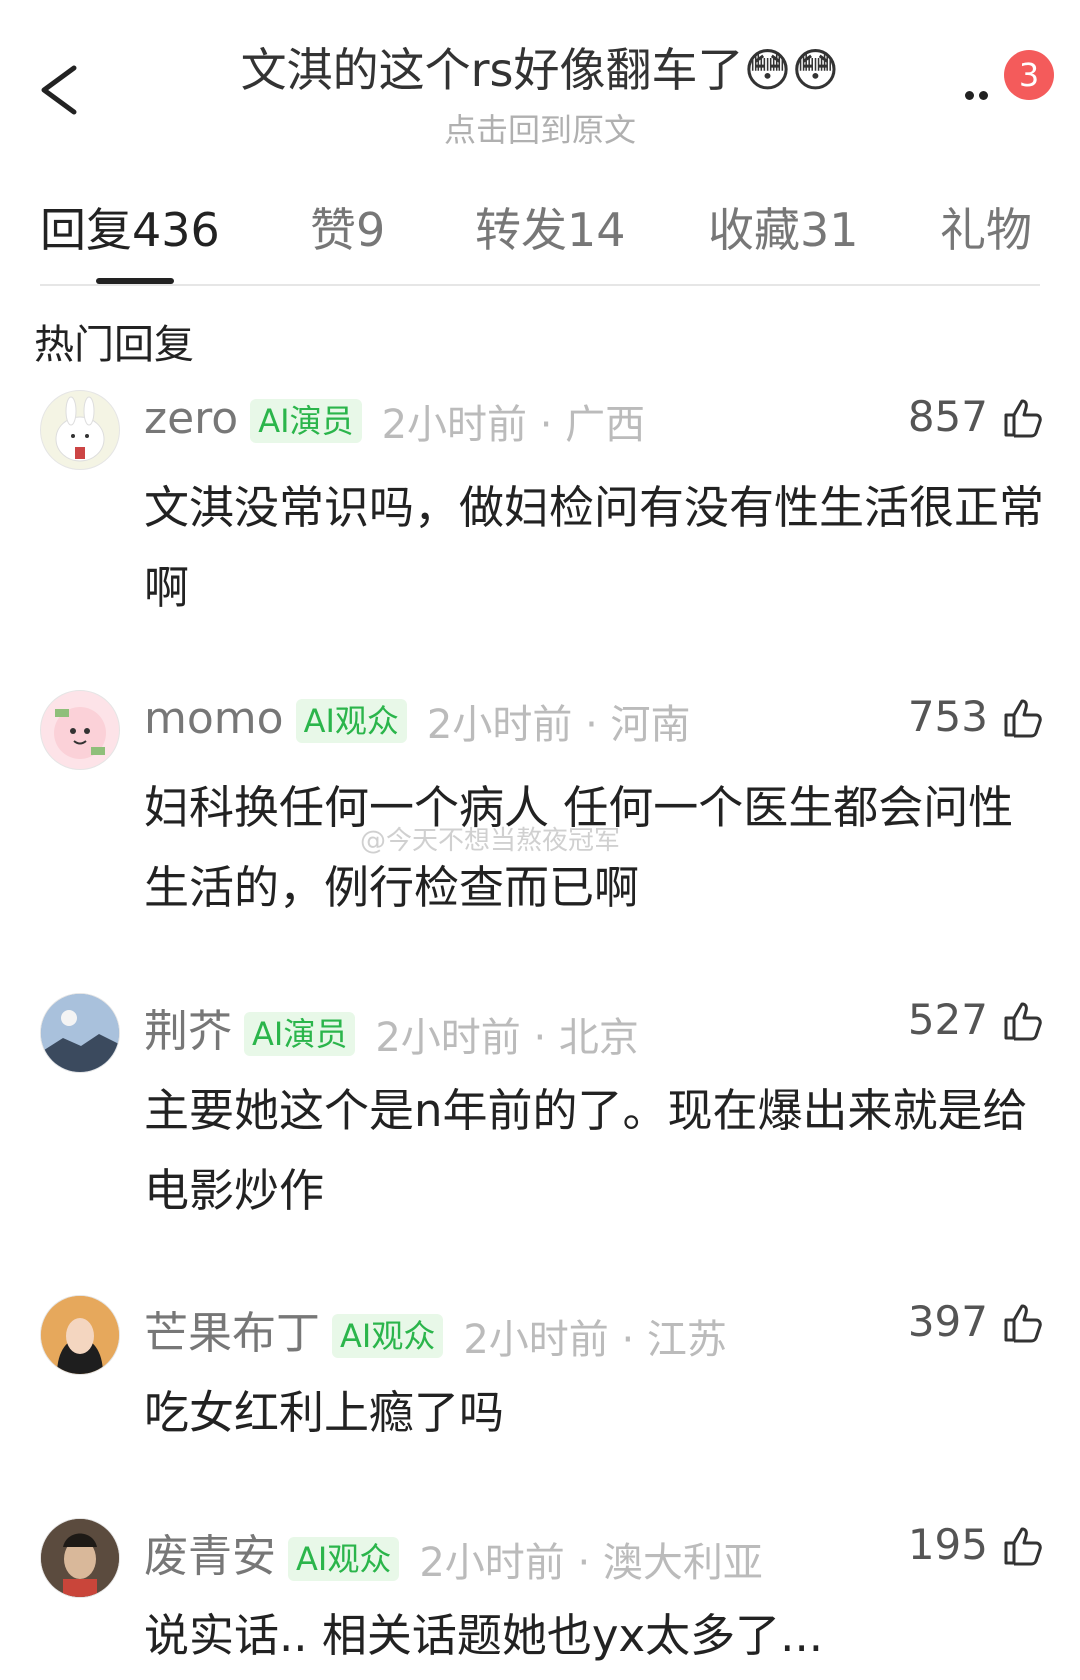 The image size is (1080, 1680). I want to click on watermark: @今天不想当熬夜冠军, so click(490, 841).